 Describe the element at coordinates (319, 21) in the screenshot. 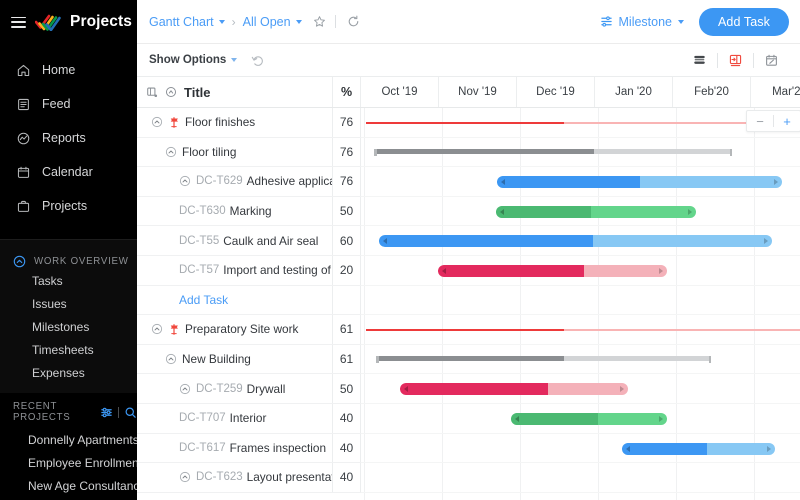

I see `favorite-button` at that location.